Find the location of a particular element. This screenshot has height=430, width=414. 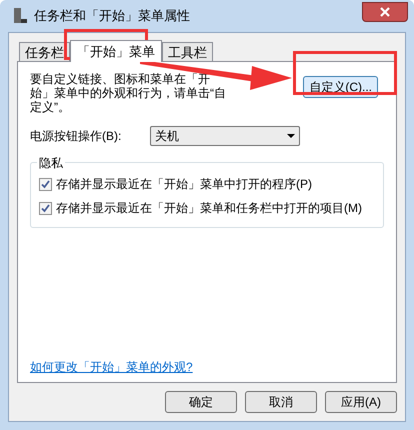

dialog-button: 确定 is located at coordinates (201, 402).